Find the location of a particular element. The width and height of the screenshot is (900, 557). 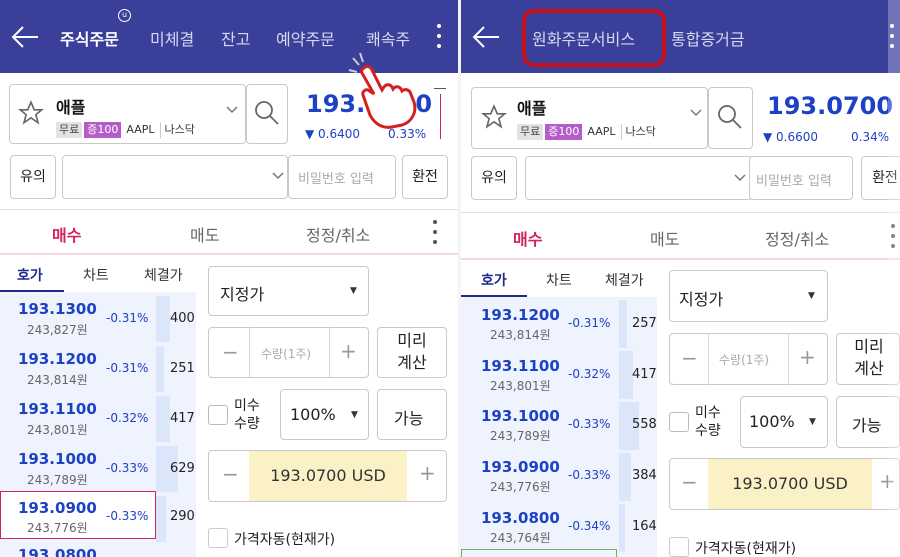

more-menu-icon is located at coordinates (439, 38).